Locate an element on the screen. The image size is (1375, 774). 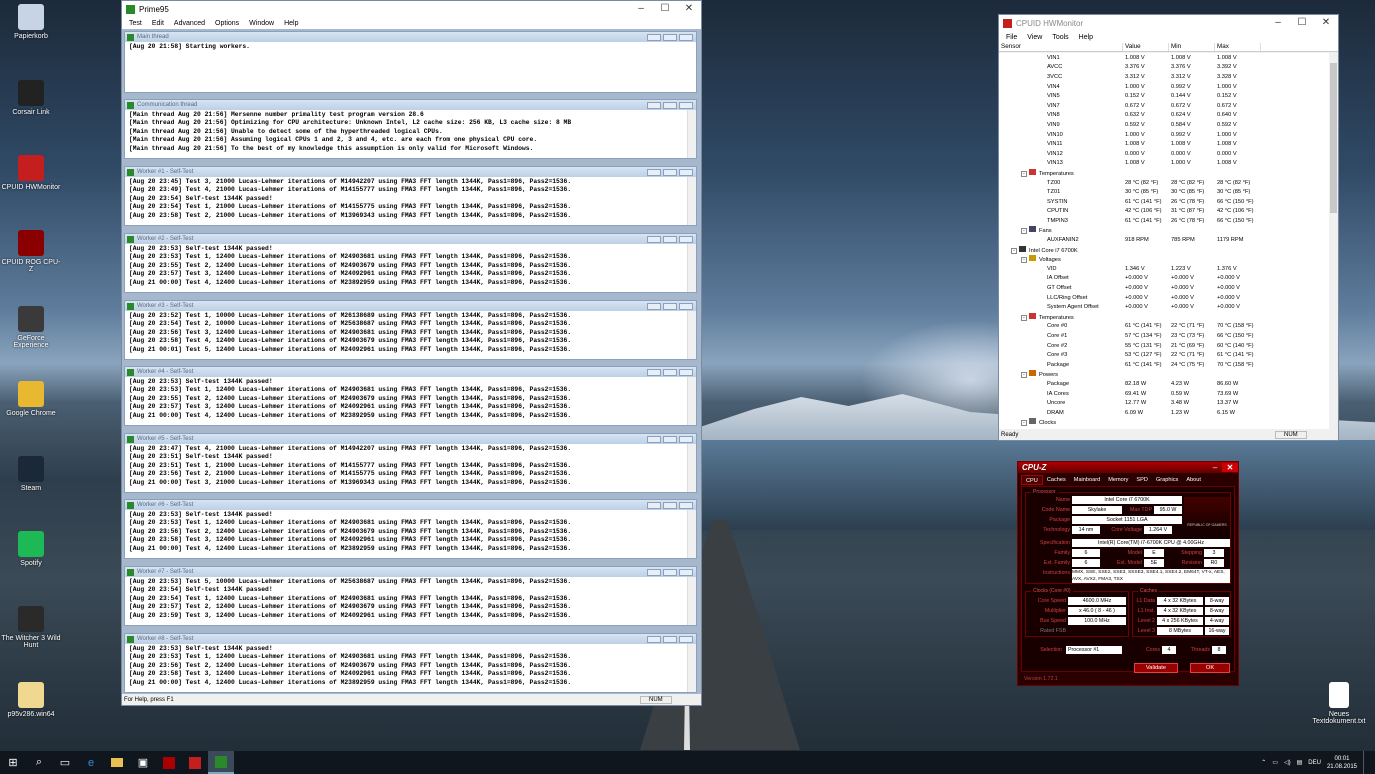
sensor-scrollbar is located at coordinates (1333, 241).